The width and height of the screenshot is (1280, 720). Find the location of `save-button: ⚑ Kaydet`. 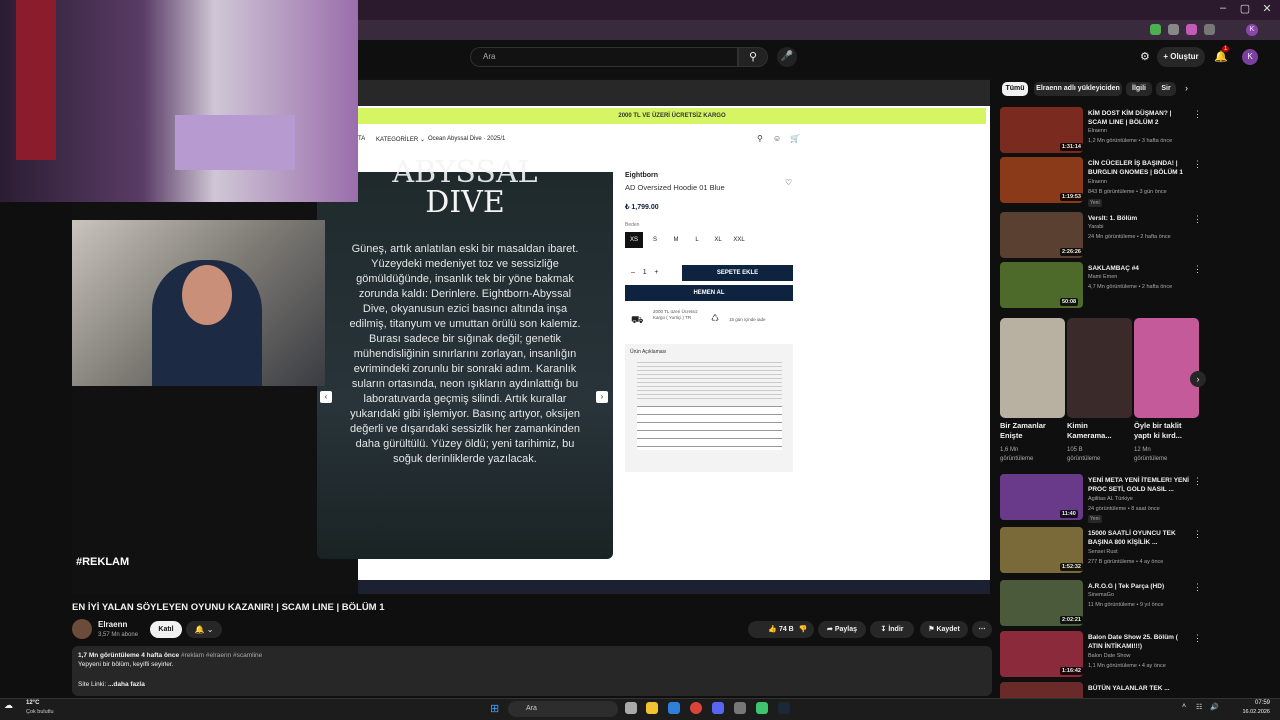

save-button: ⚑ Kaydet is located at coordinates (944, 629).